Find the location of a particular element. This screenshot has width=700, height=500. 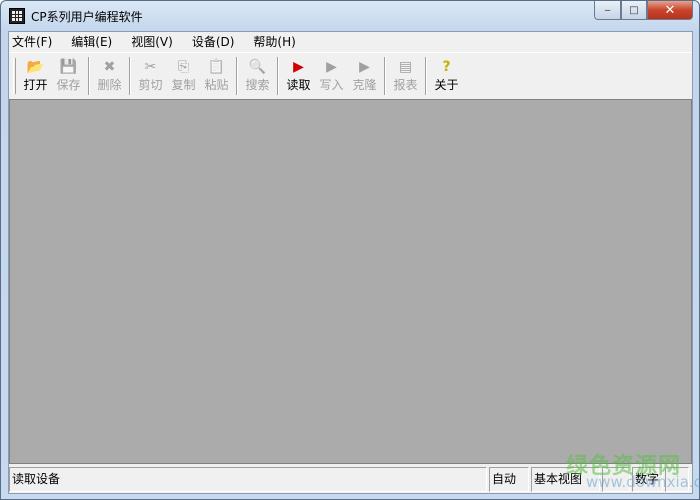

cut-button: ✂ 剪切 is located at coordinates (150, 76).